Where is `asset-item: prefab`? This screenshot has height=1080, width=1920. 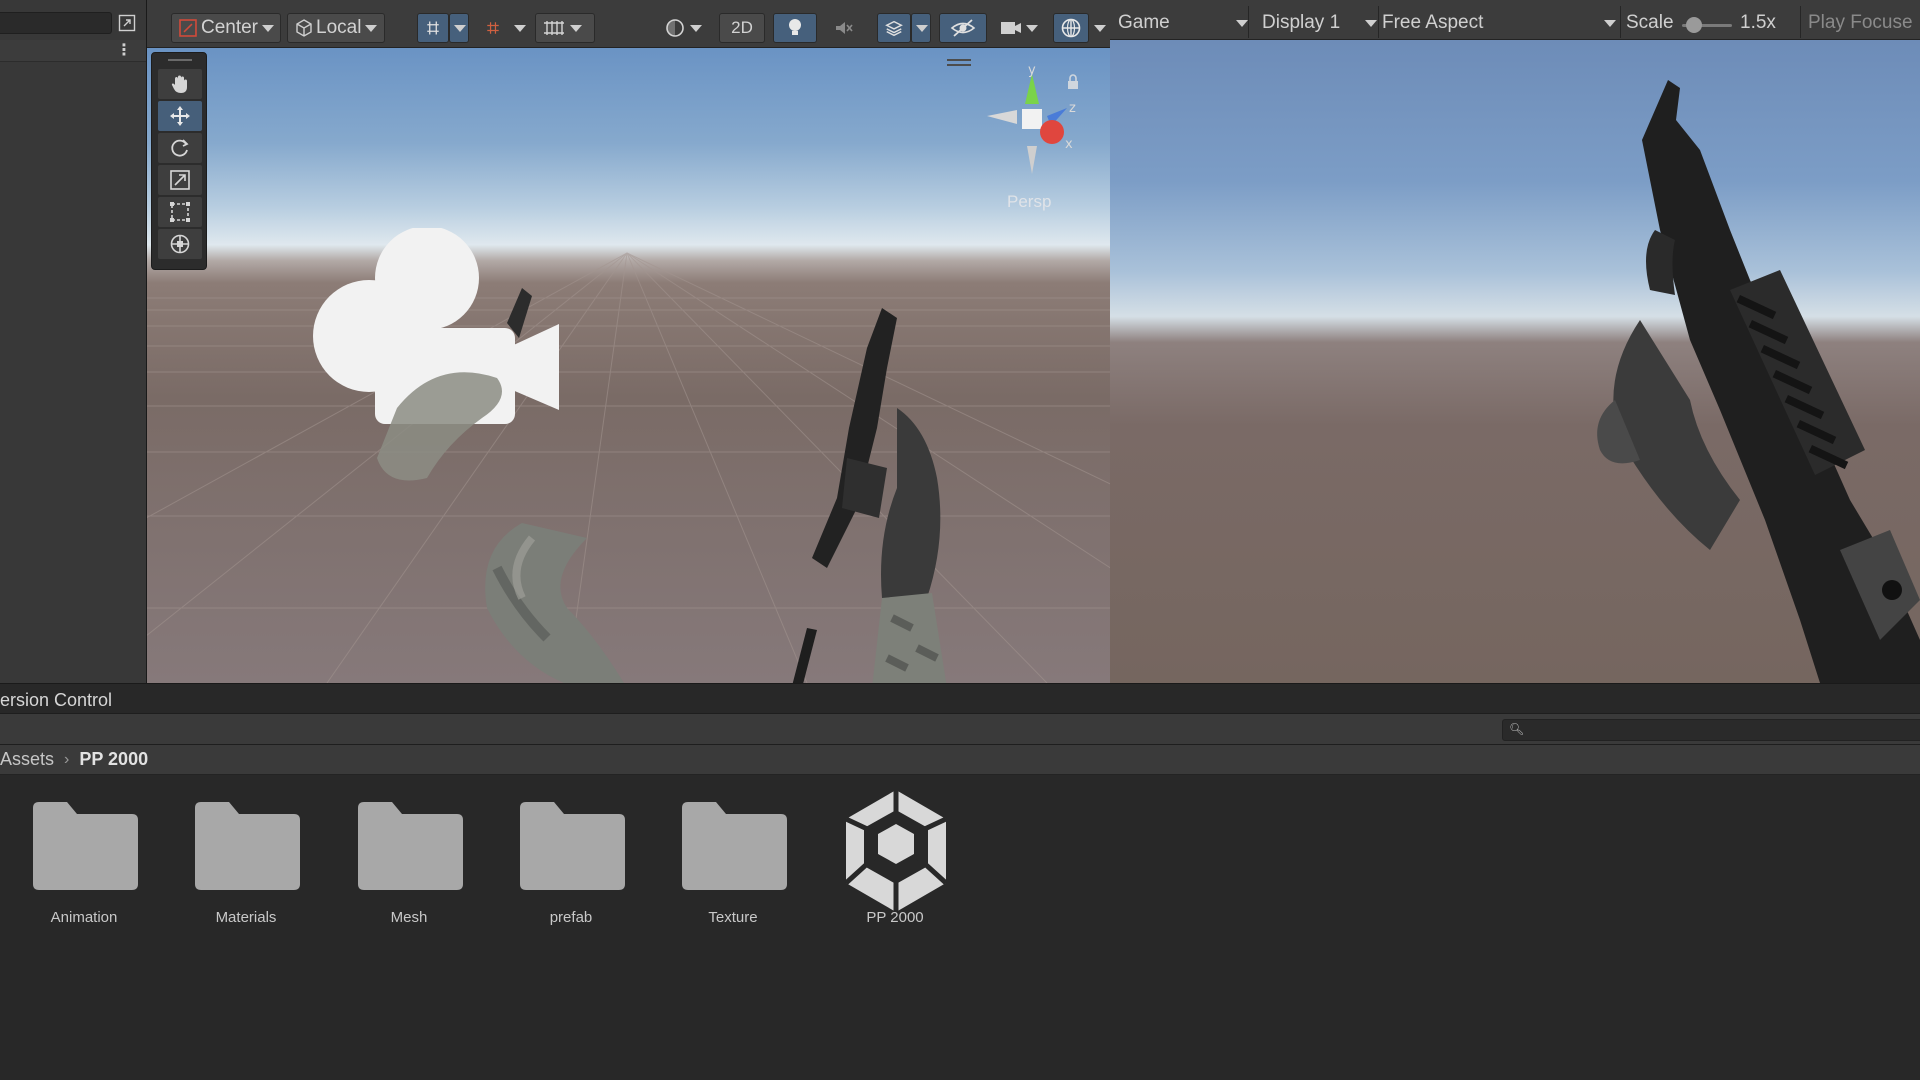
asset-item: prefab is located at coordinates (557, 875).